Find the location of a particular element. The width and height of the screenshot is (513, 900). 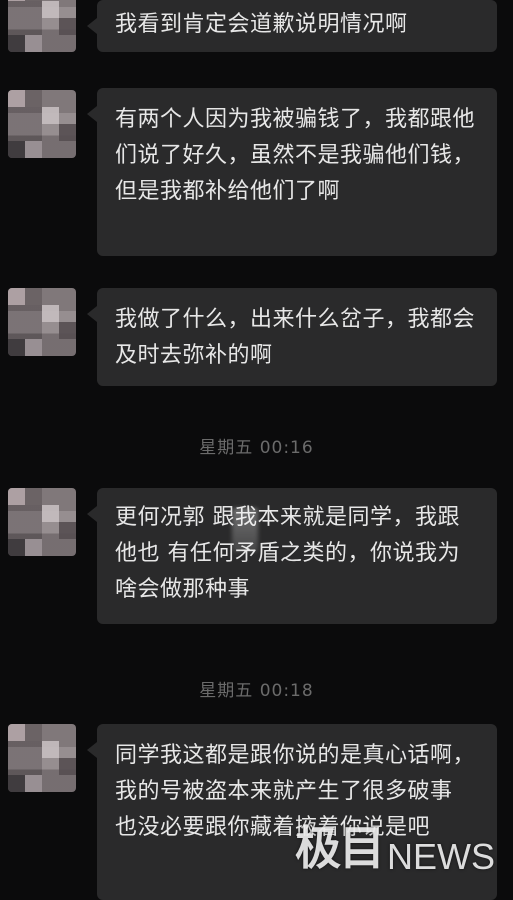

watermark-cn-text: 极目 is located at coordinates (340, 848).